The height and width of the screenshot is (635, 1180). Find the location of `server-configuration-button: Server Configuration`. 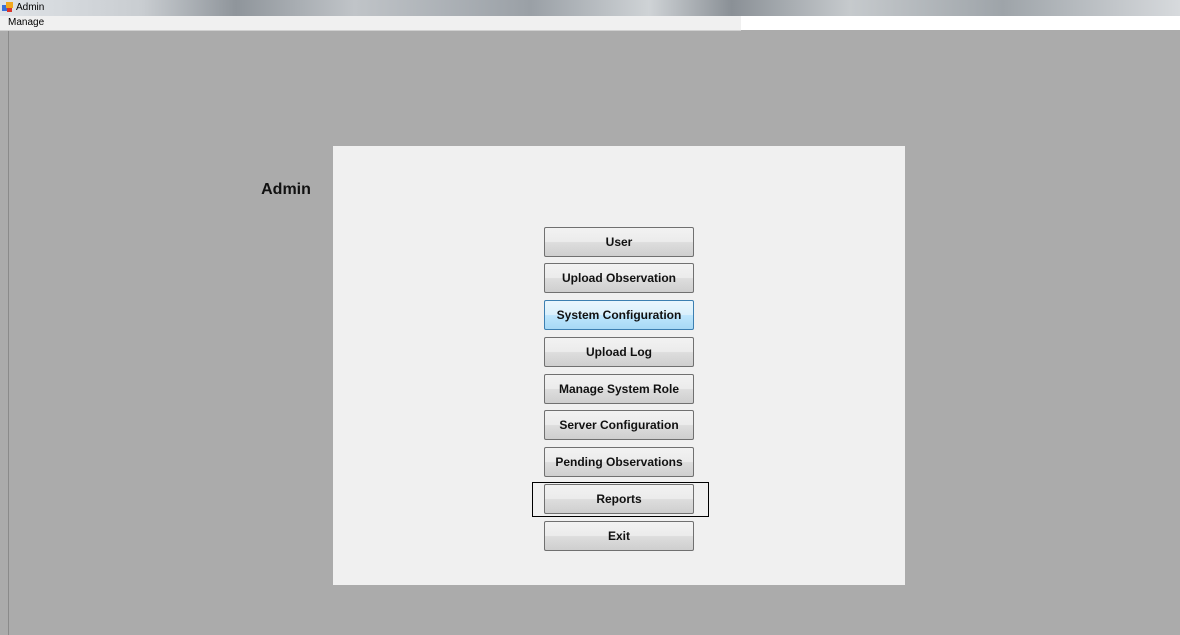

server-configuration-button: Server Configuration is located at coordinates (619, 425).